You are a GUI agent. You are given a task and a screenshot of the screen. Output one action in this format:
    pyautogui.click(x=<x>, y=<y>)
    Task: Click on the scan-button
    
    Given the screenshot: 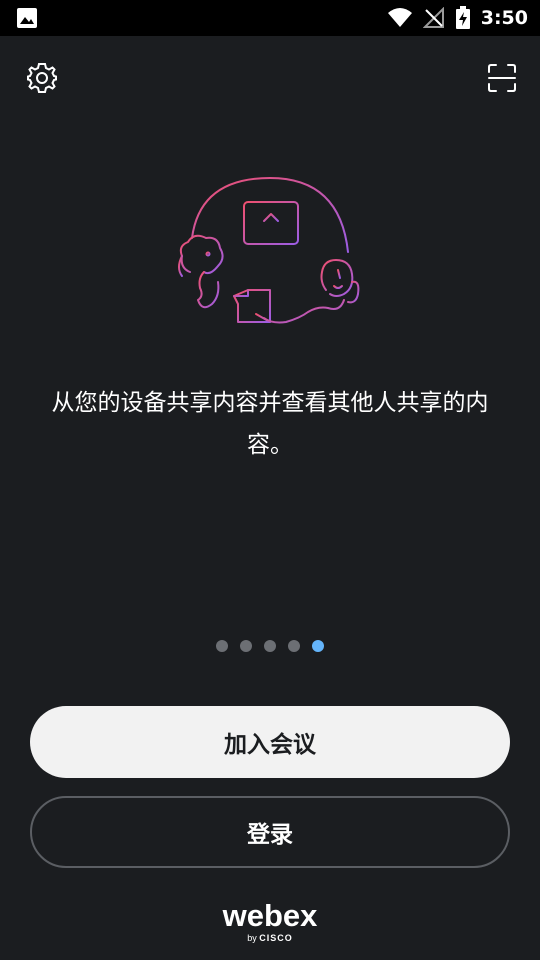 What is the action you would take?
    pyautogui.click(x=502, y=78)
    